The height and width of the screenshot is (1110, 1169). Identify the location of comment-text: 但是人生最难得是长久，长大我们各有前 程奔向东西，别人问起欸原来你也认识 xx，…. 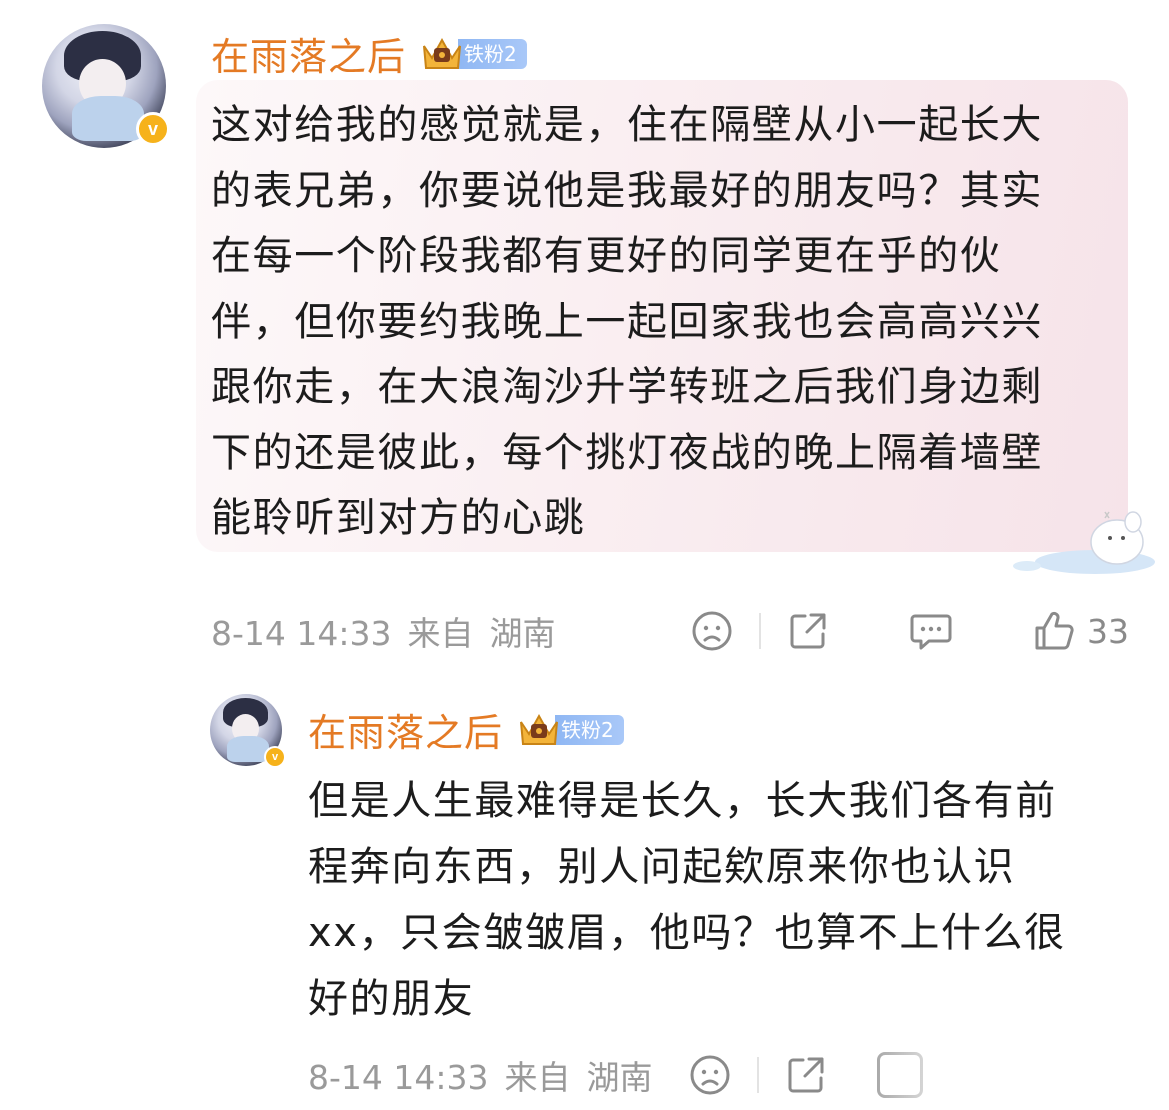
(687, 900).